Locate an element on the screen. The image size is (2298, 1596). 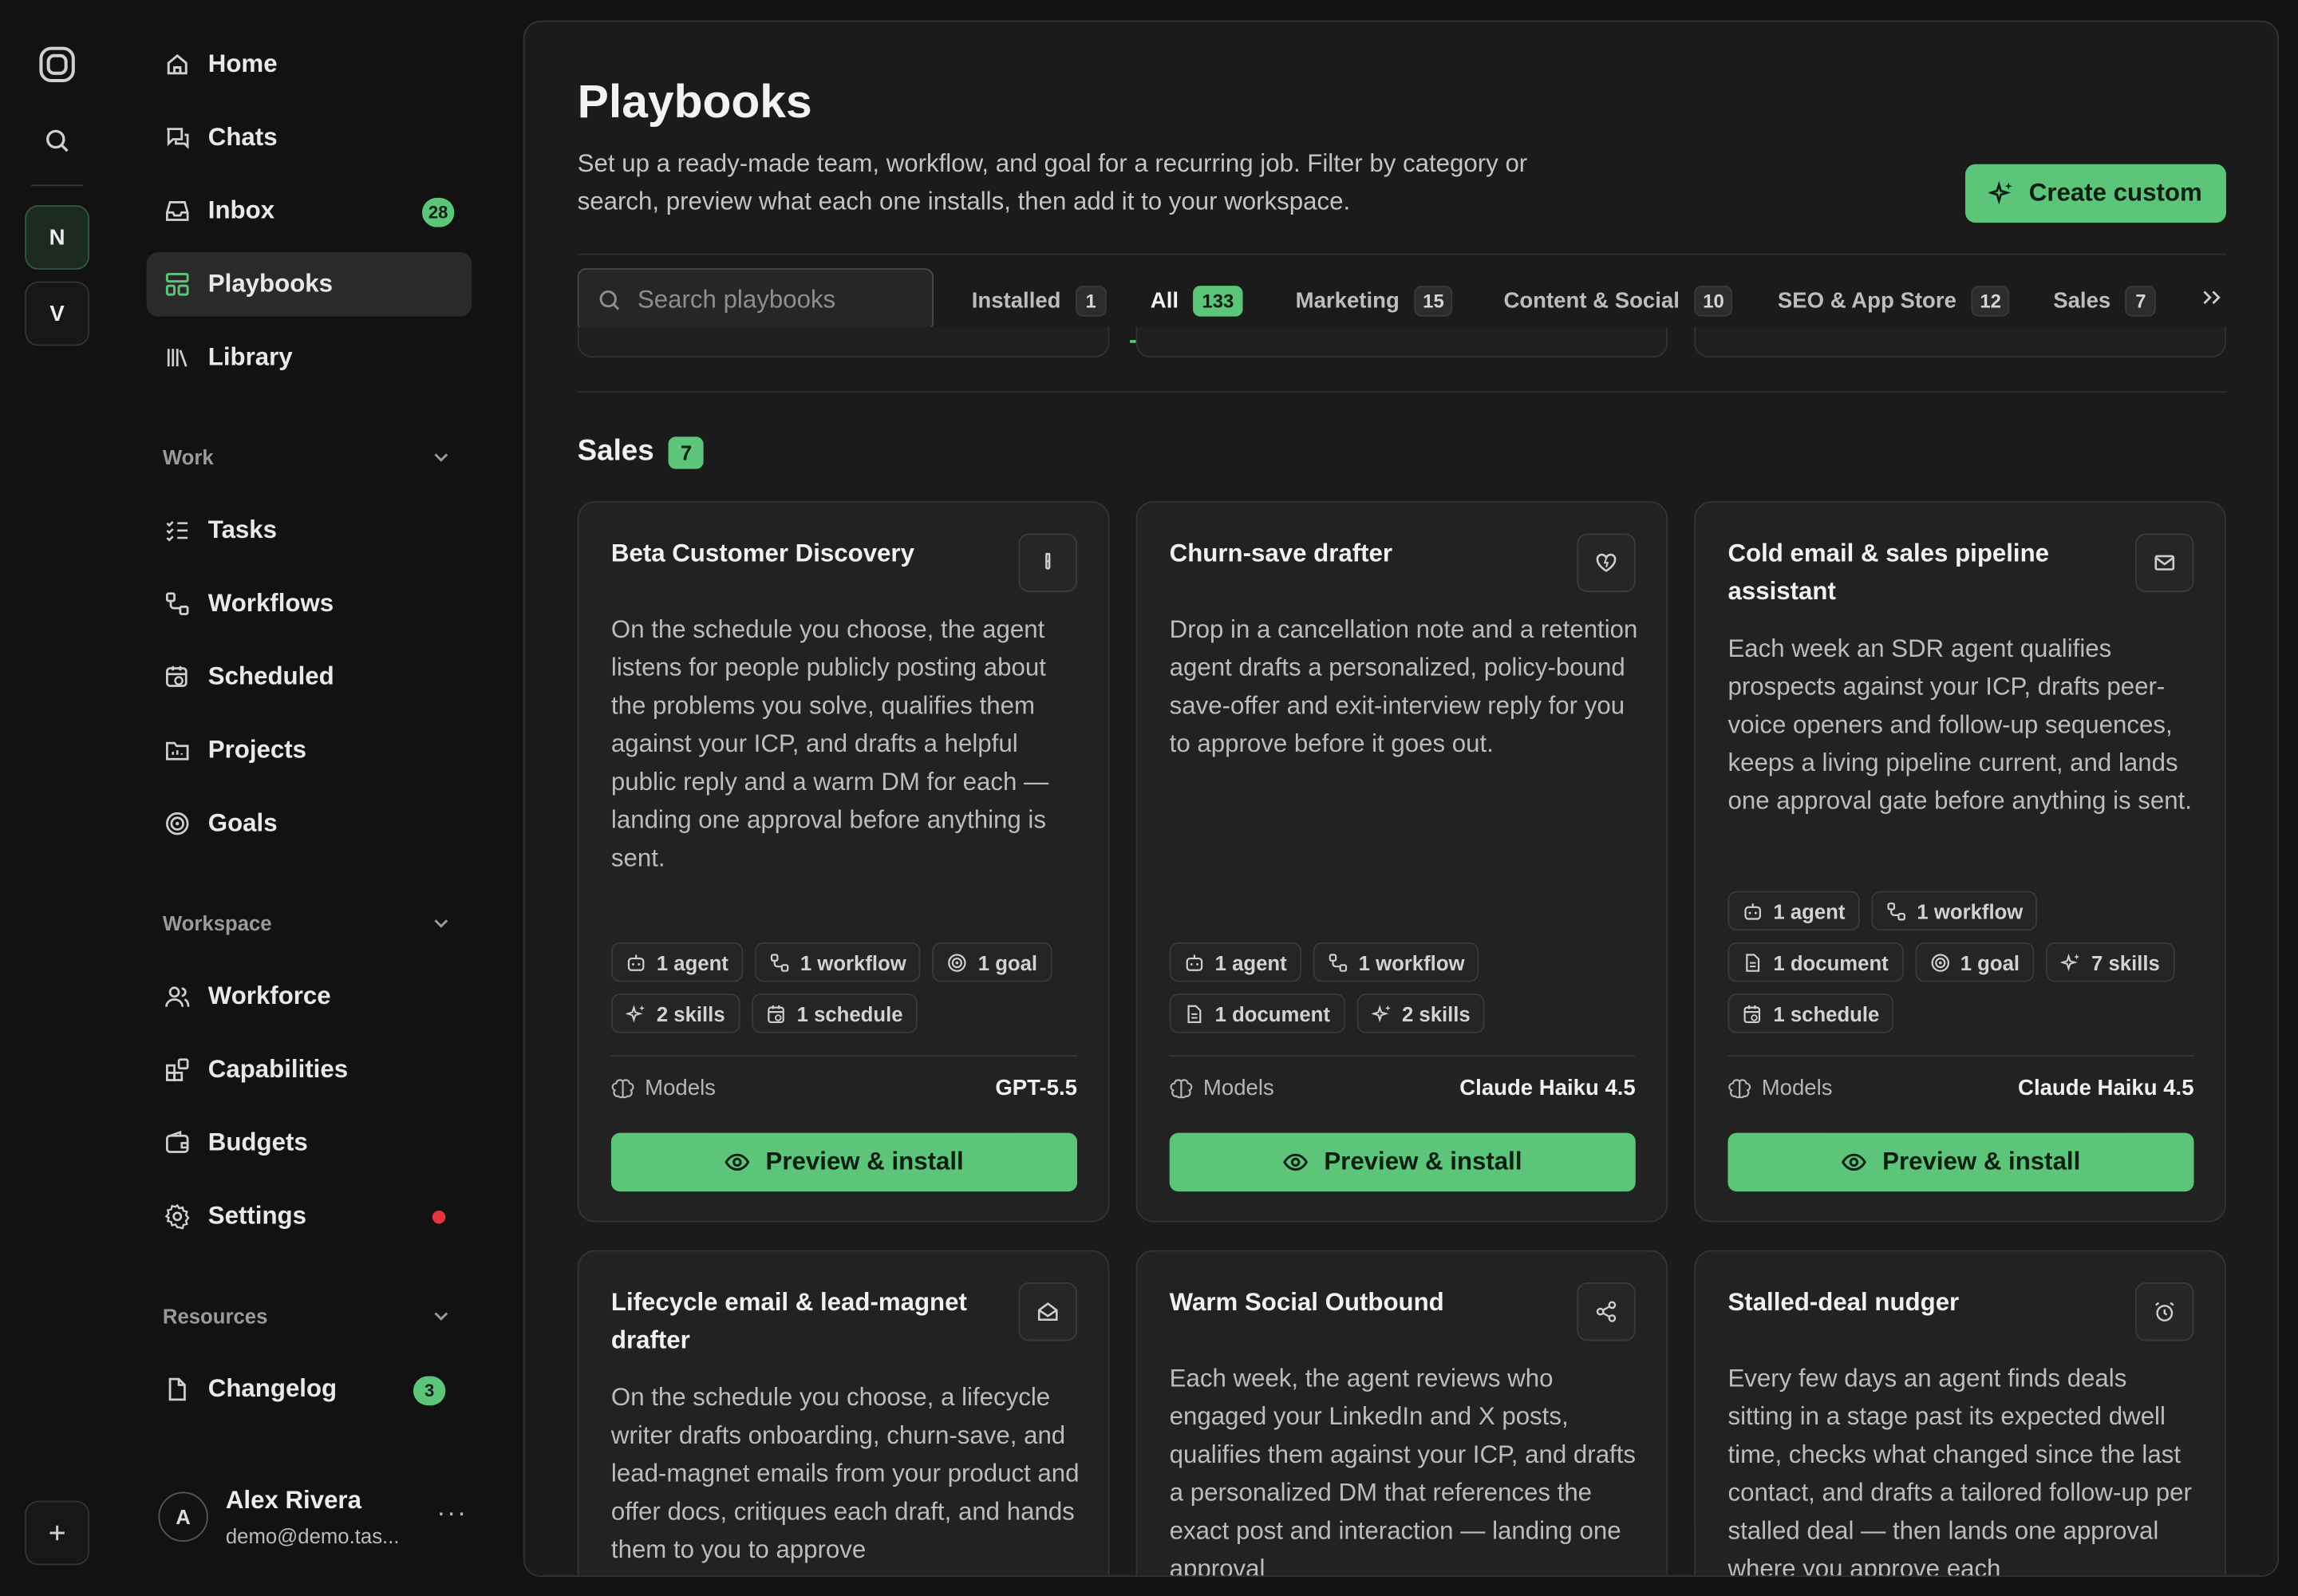
card-models: Models GPT-5.5 is located at coordinates (844, 1088).